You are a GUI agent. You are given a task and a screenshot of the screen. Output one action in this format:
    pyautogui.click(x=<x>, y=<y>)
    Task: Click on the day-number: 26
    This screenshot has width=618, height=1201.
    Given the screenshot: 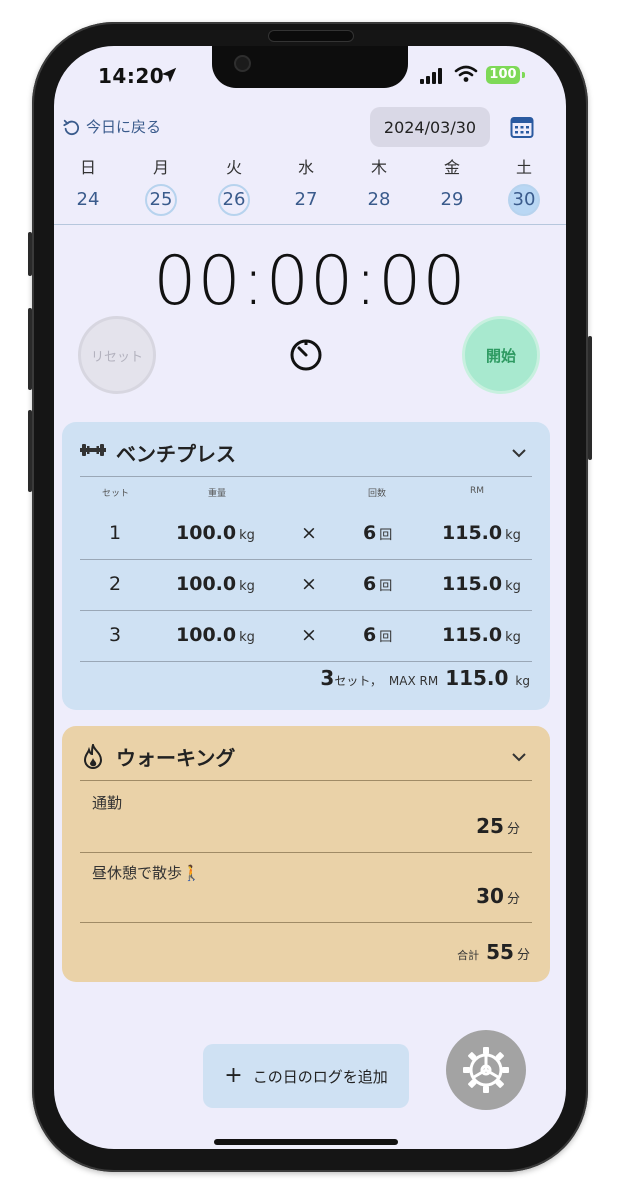 What is the action you would take?
    pyautogui.click(x=234, y=200)
    